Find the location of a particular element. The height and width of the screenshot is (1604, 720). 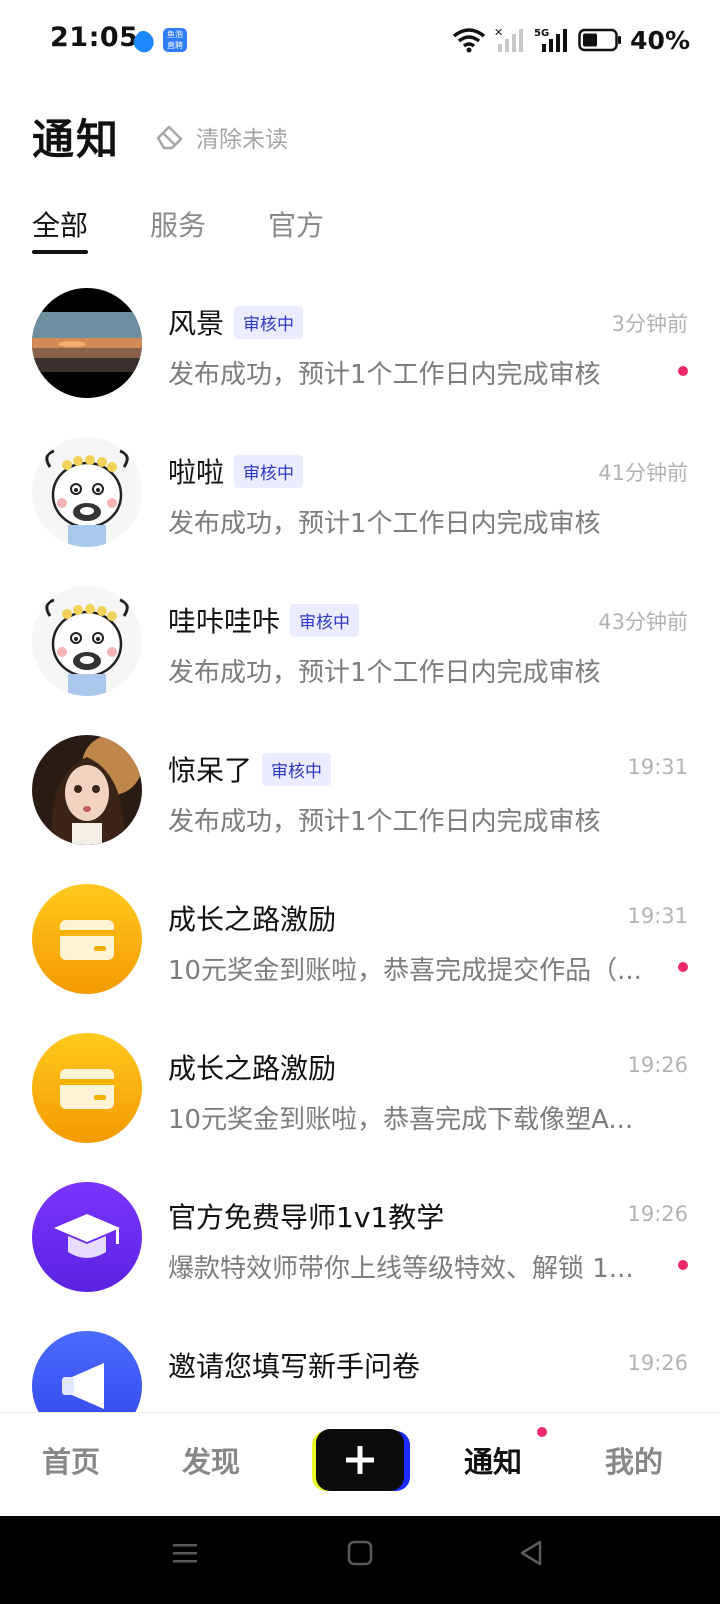

notification-title: 惊呆了 is located at coordinates (210, 770).